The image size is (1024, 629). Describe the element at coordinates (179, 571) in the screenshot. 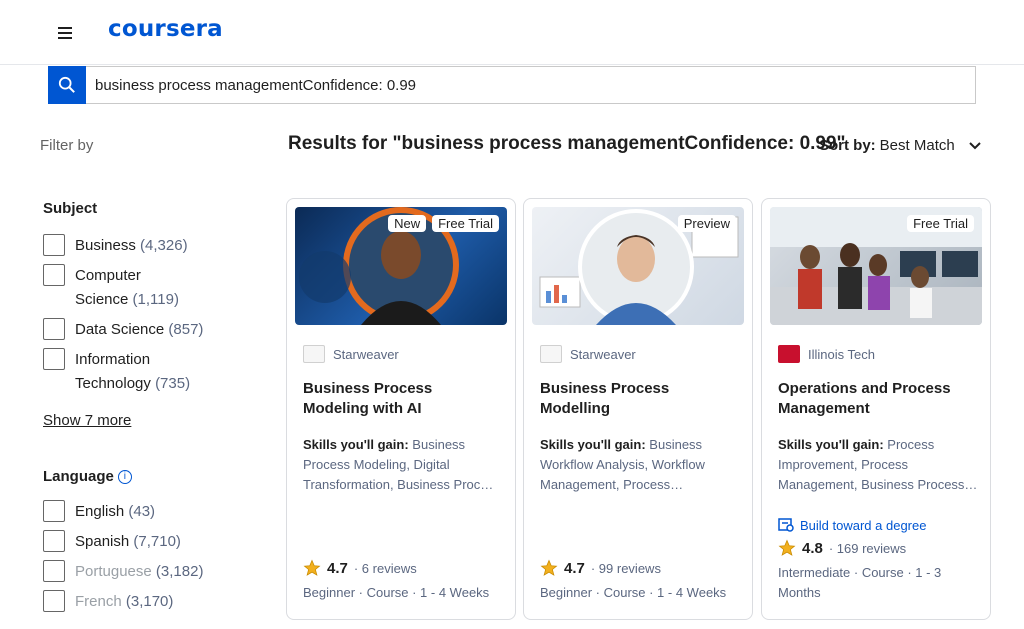

I see `option-count: (3,182)` at that location.